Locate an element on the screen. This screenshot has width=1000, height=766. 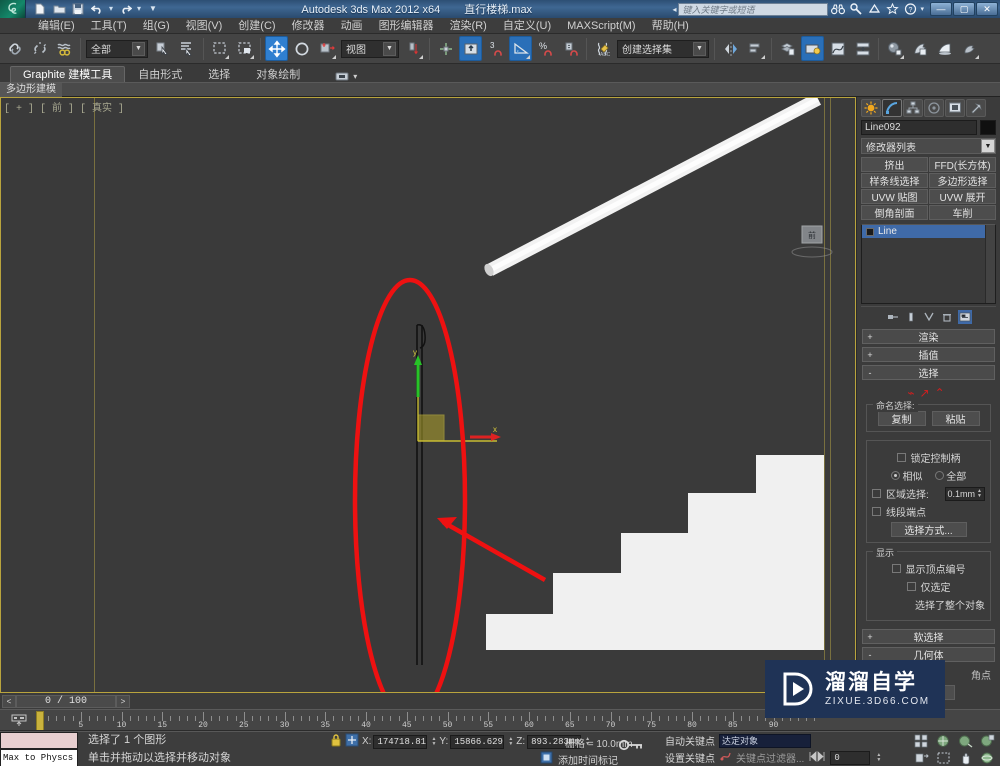
spinner-snap-icon is located at coordinates (570, 48).